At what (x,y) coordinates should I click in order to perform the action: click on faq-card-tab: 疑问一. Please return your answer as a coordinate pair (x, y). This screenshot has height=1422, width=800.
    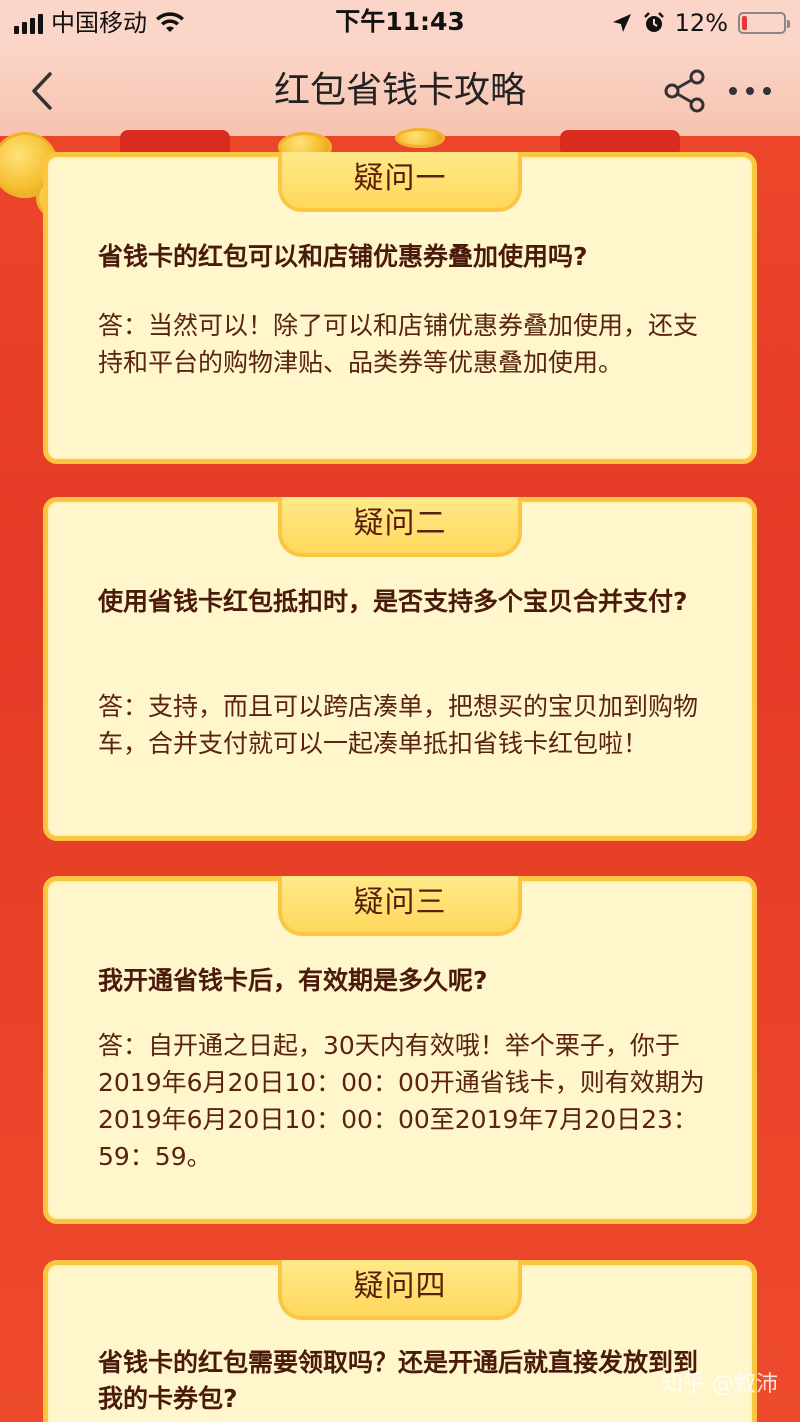
    Looking at the image, I should click on (400, 182).